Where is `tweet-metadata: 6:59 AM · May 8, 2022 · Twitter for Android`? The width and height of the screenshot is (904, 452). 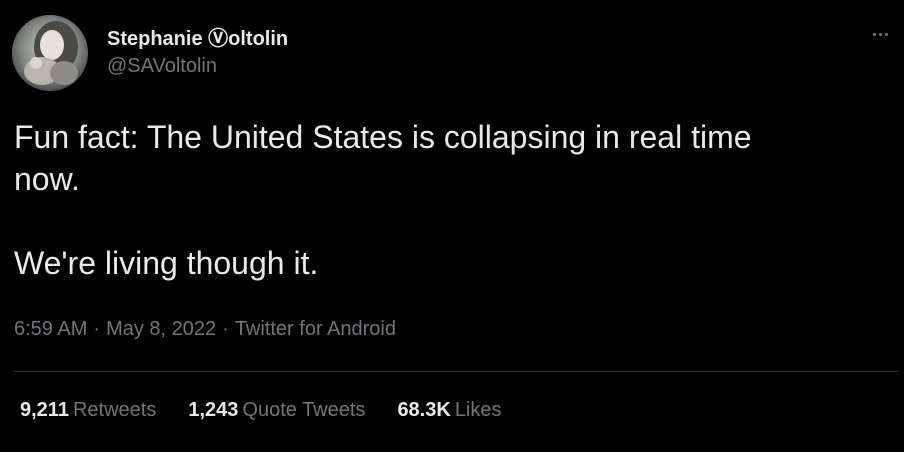 tweet-metadata: 6:59 AM · May 8, 2022 · Twitter for Android is located at coordinates (205, 329).